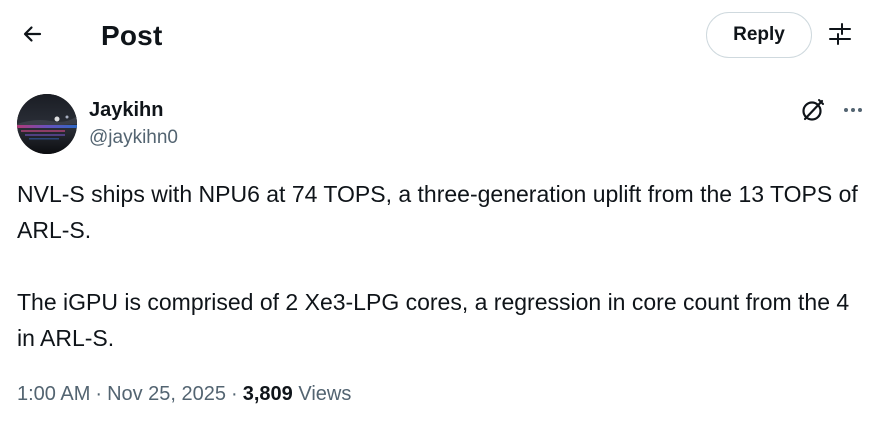  I want to click on reply-button: Reply, so click(759, 35).